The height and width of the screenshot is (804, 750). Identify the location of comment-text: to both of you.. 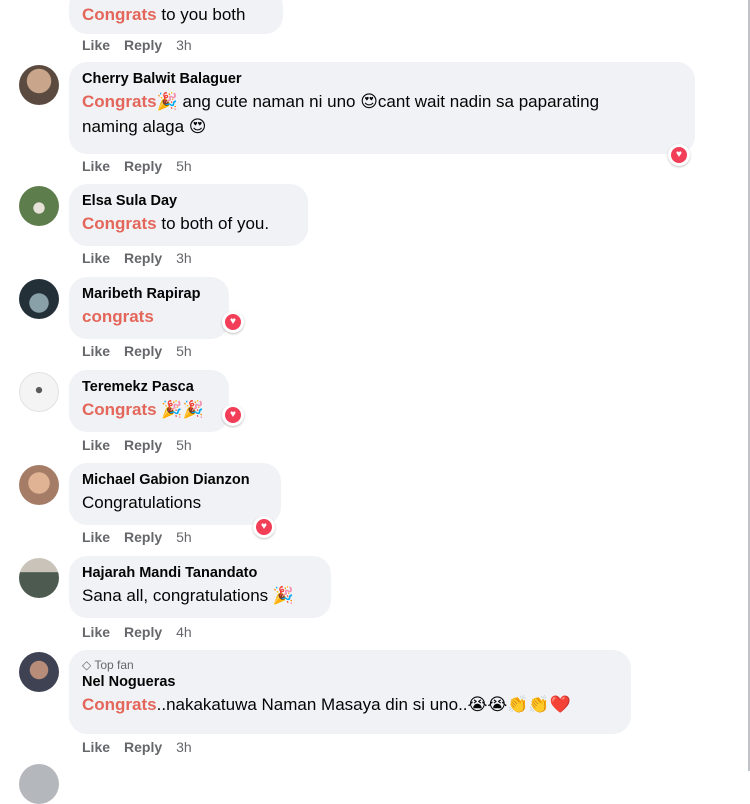
(213, 223).